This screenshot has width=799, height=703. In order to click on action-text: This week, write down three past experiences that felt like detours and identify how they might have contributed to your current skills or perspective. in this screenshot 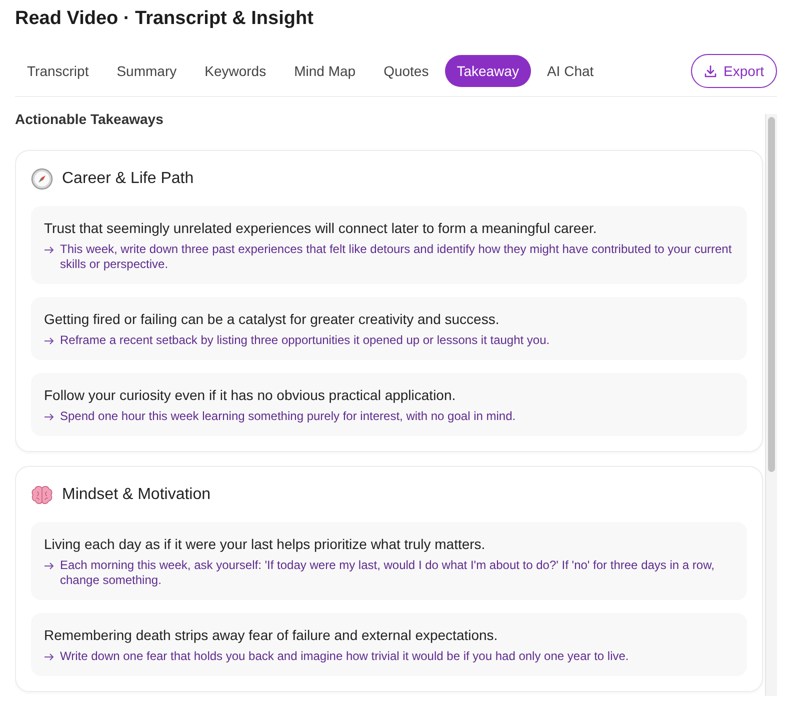, I will do `click(396, 257)`.